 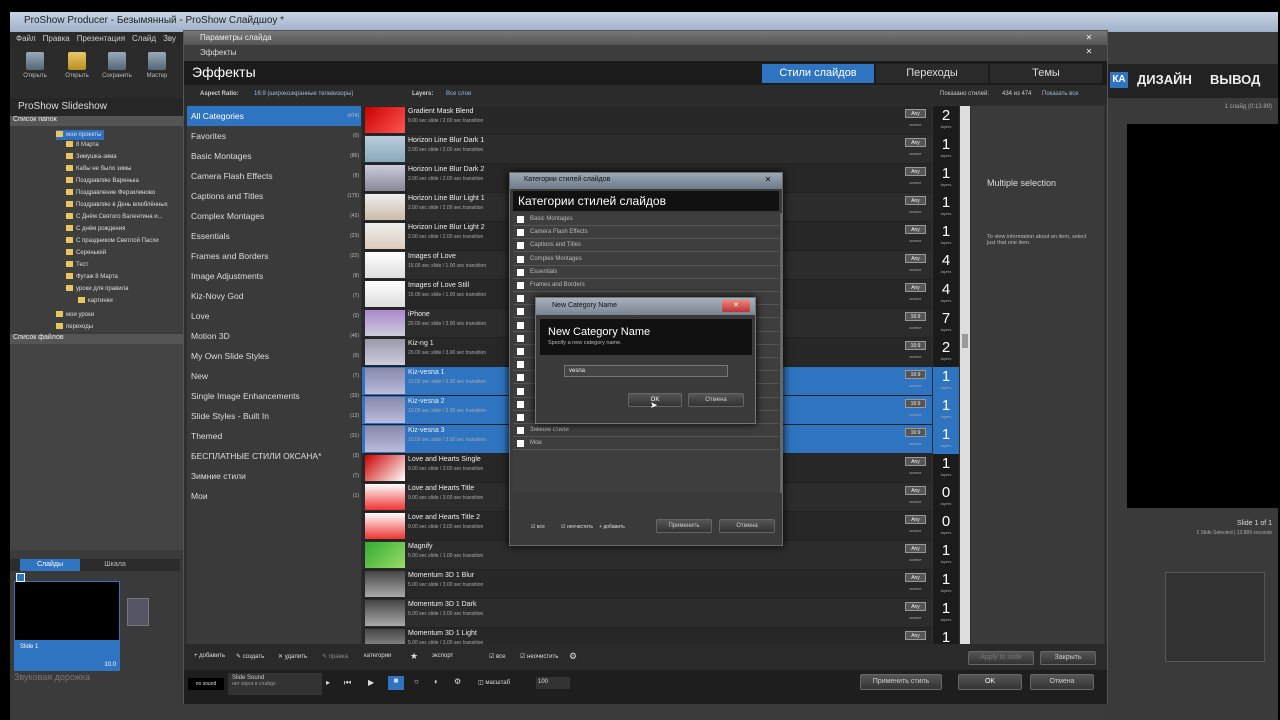 What do you see at coordinates (169, 38) in the screenshot?
I see `menu-sound: Зву` at bounding box center [169, 38].